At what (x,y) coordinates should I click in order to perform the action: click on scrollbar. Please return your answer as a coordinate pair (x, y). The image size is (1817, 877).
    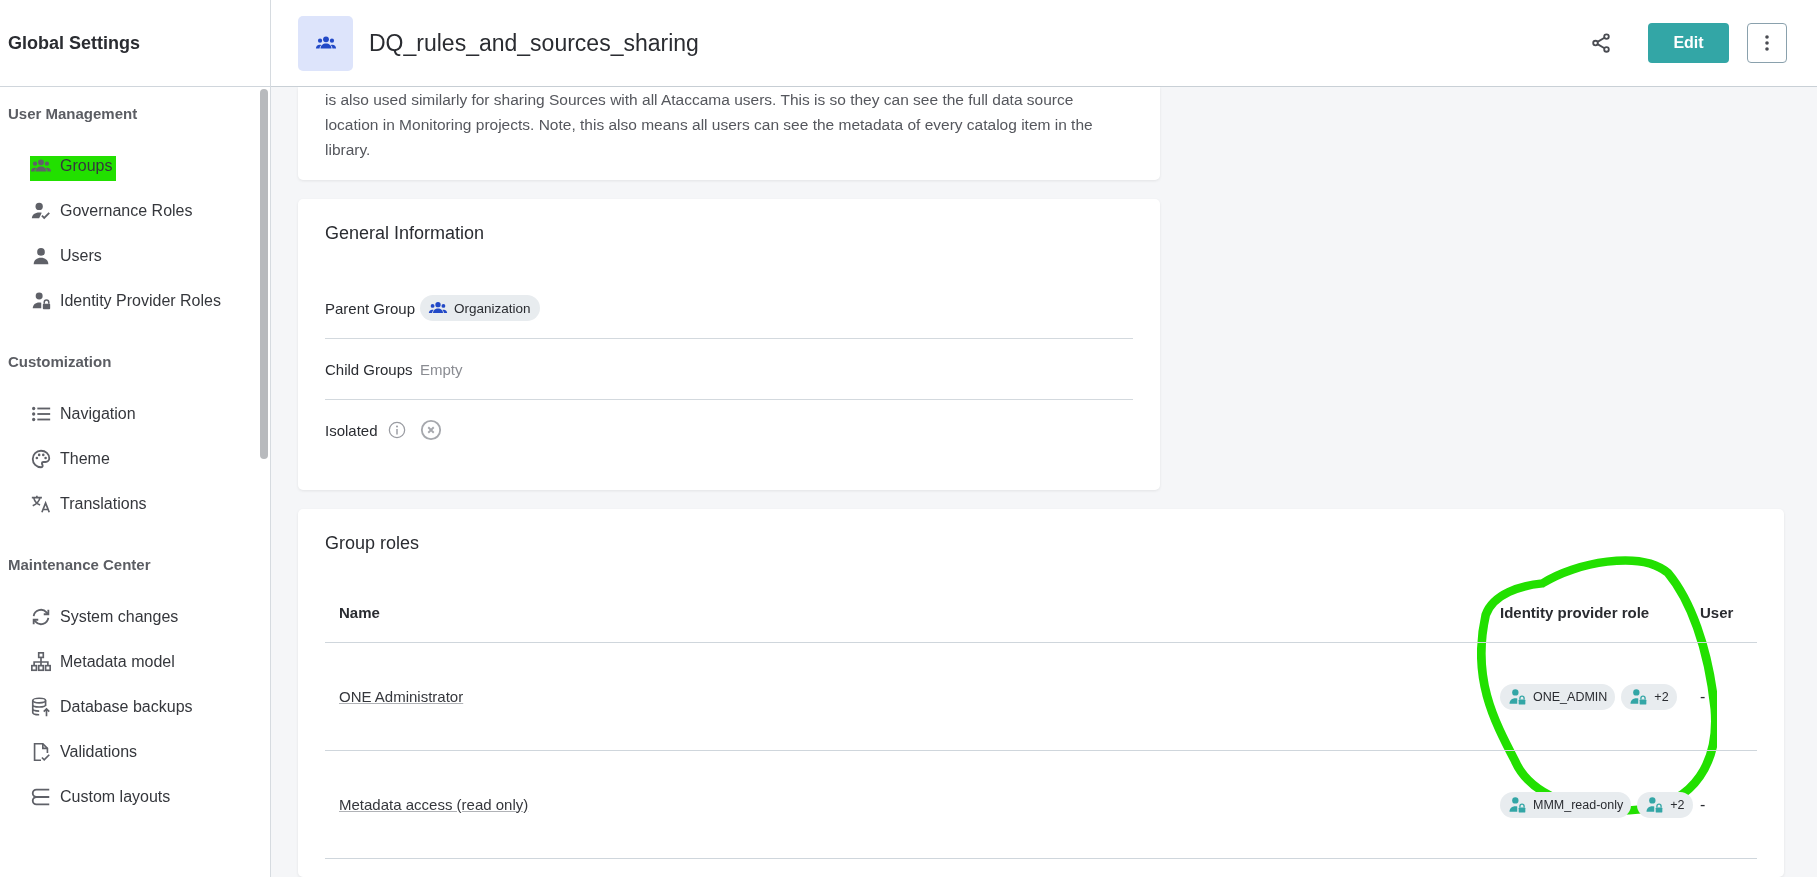
    Looking at the image, I should click on (264, 274).